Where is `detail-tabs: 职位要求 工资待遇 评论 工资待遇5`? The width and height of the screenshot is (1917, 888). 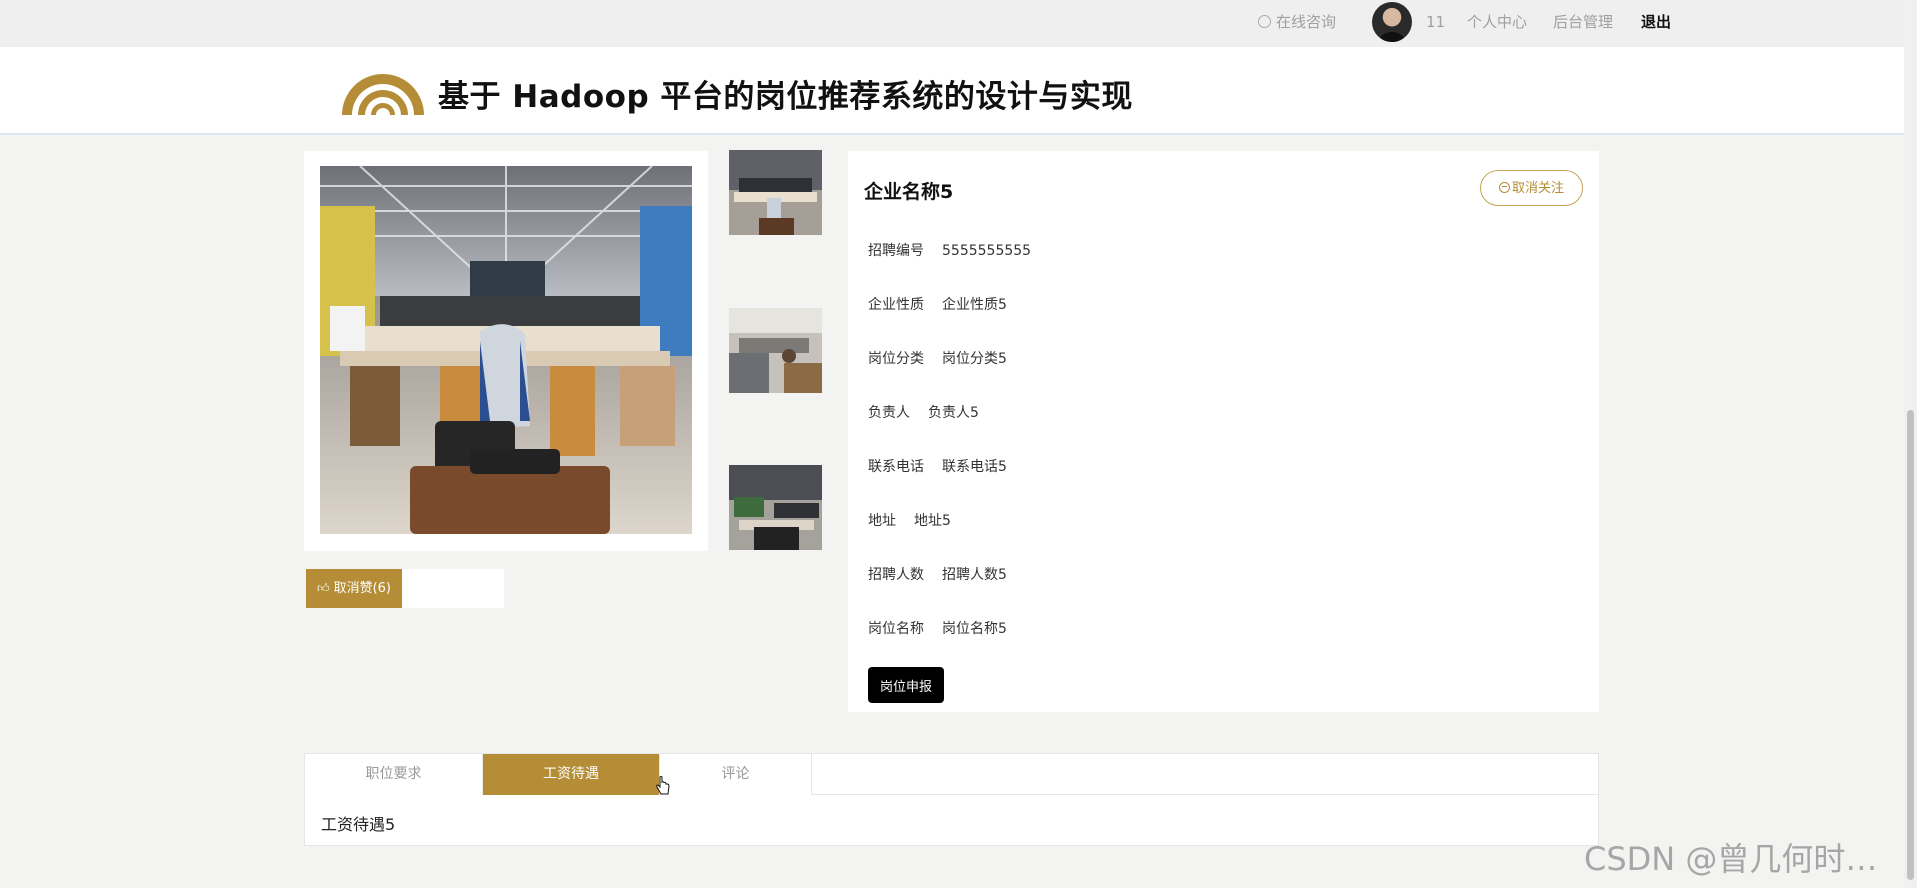
detail-tabs: 职位要求 工资待遇 评论 工资待遇5 is located at coordinates (951, 799).